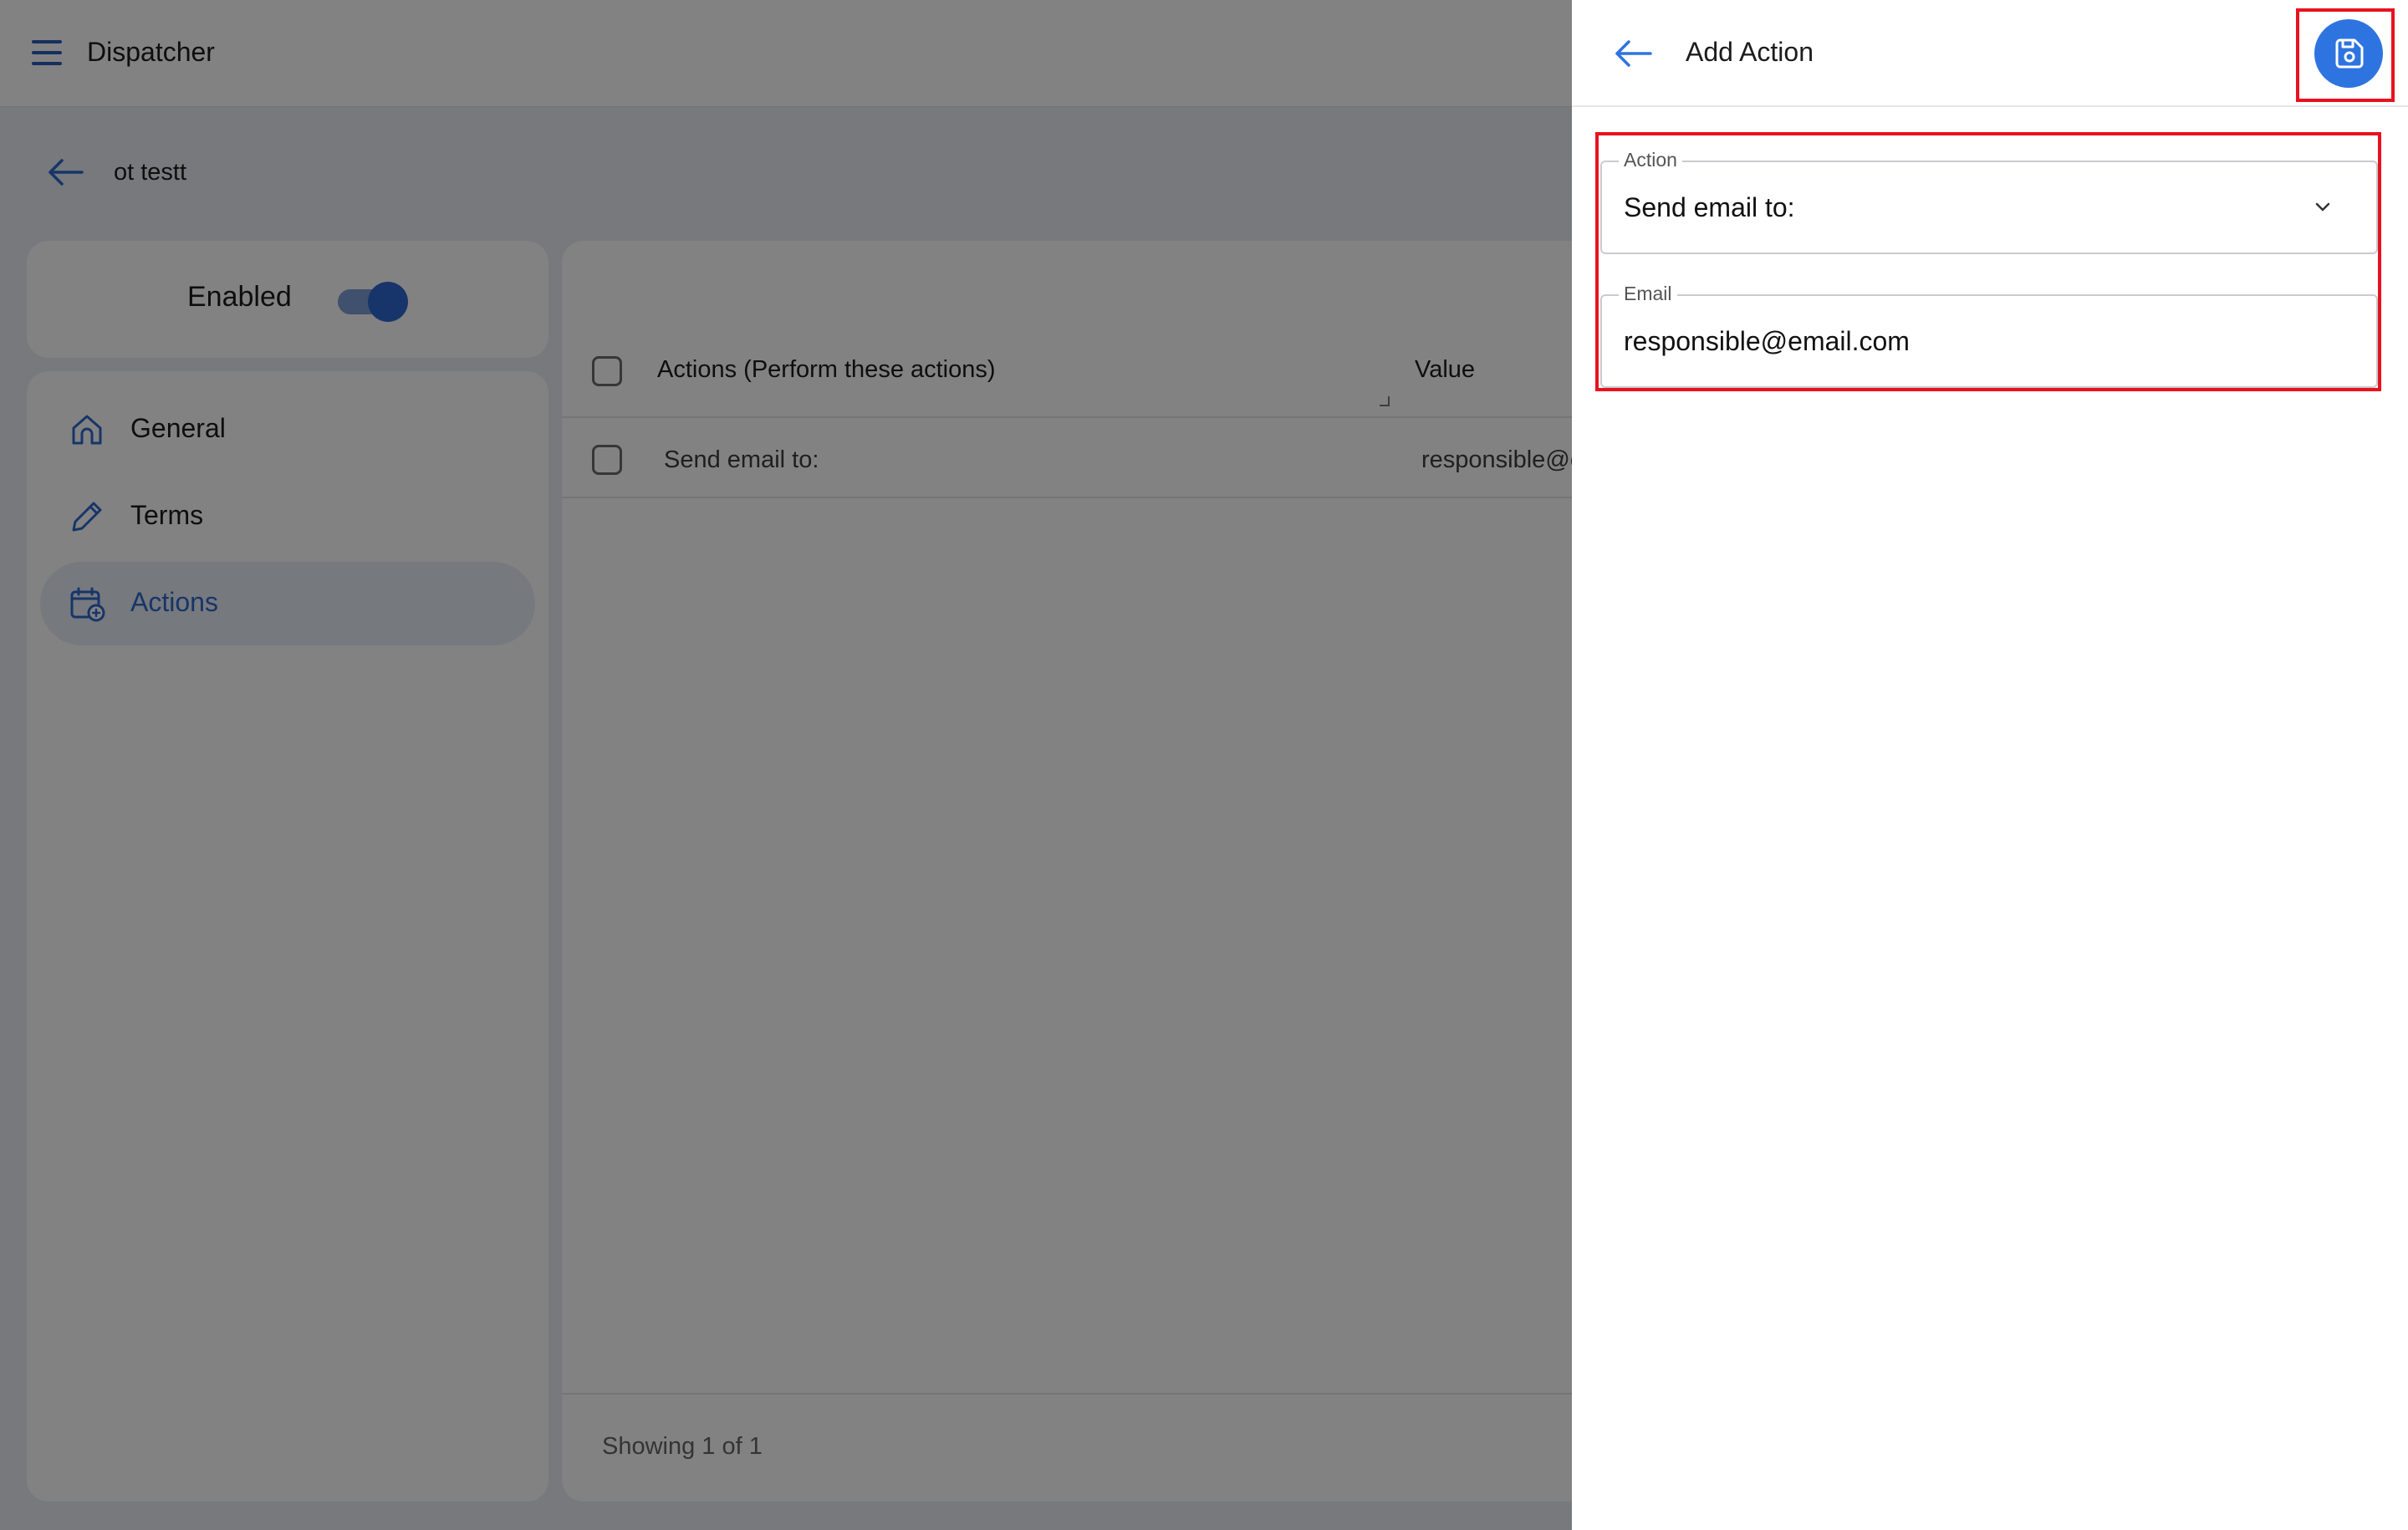 Image resolution: width=2408 pixels, height=1530 pixels. Describe the element at coordinates (1633, 54) in the screenshot. I see `back-arrow-icon` at that location.